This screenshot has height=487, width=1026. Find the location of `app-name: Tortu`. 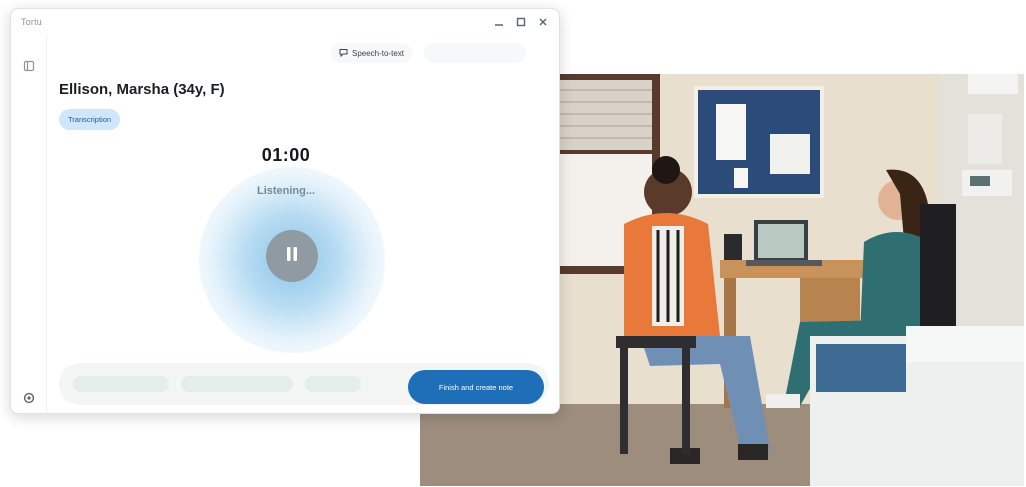

app-name: Tortu is located at coordinates (32, 22).